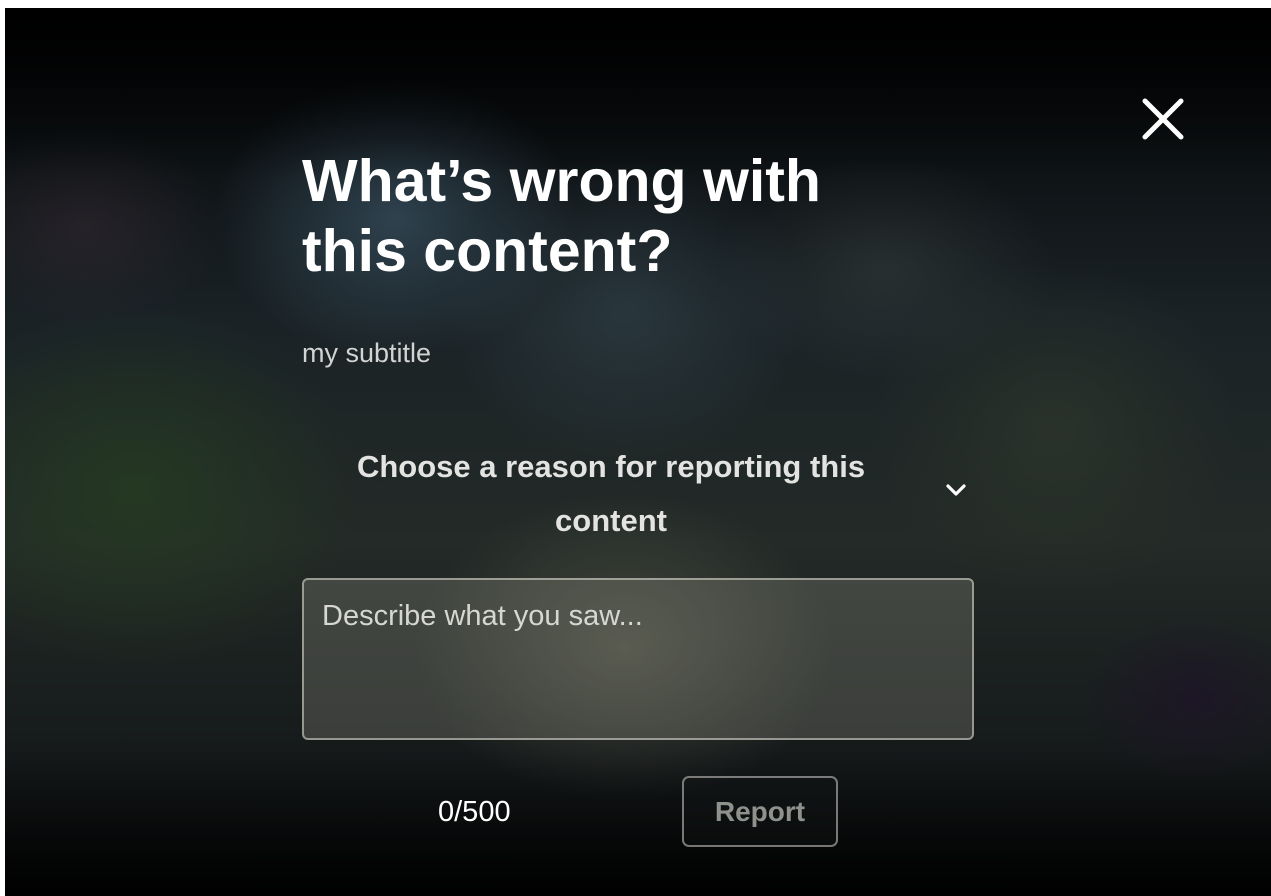  I want to click on description-textarea, so click(638, 659).